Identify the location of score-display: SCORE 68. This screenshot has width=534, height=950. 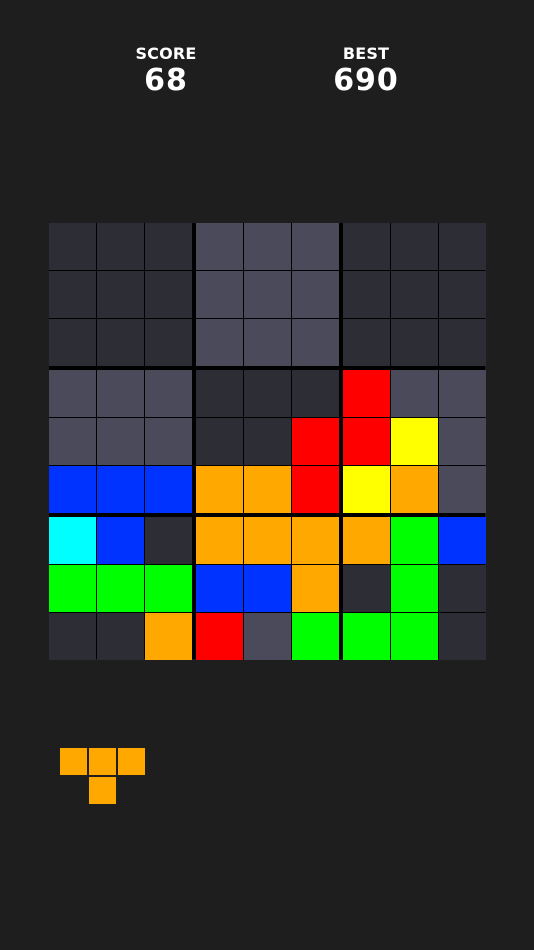
(166, 71).